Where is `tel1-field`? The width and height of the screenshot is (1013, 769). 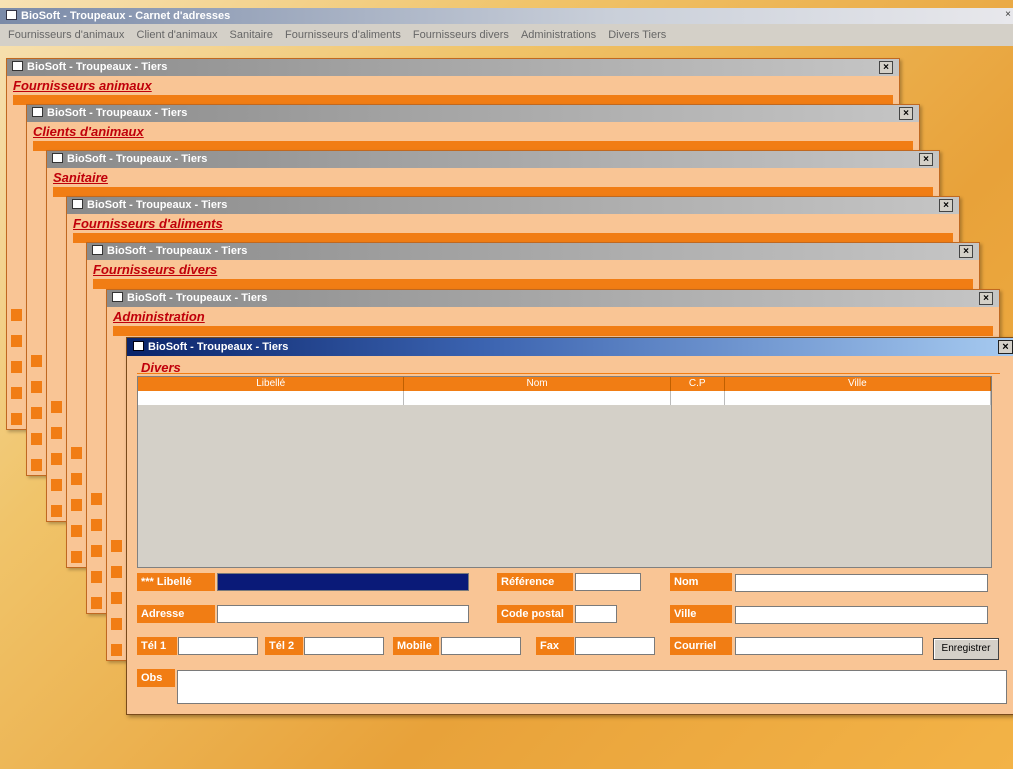 tel1-field is located at coordinates (218, 646).